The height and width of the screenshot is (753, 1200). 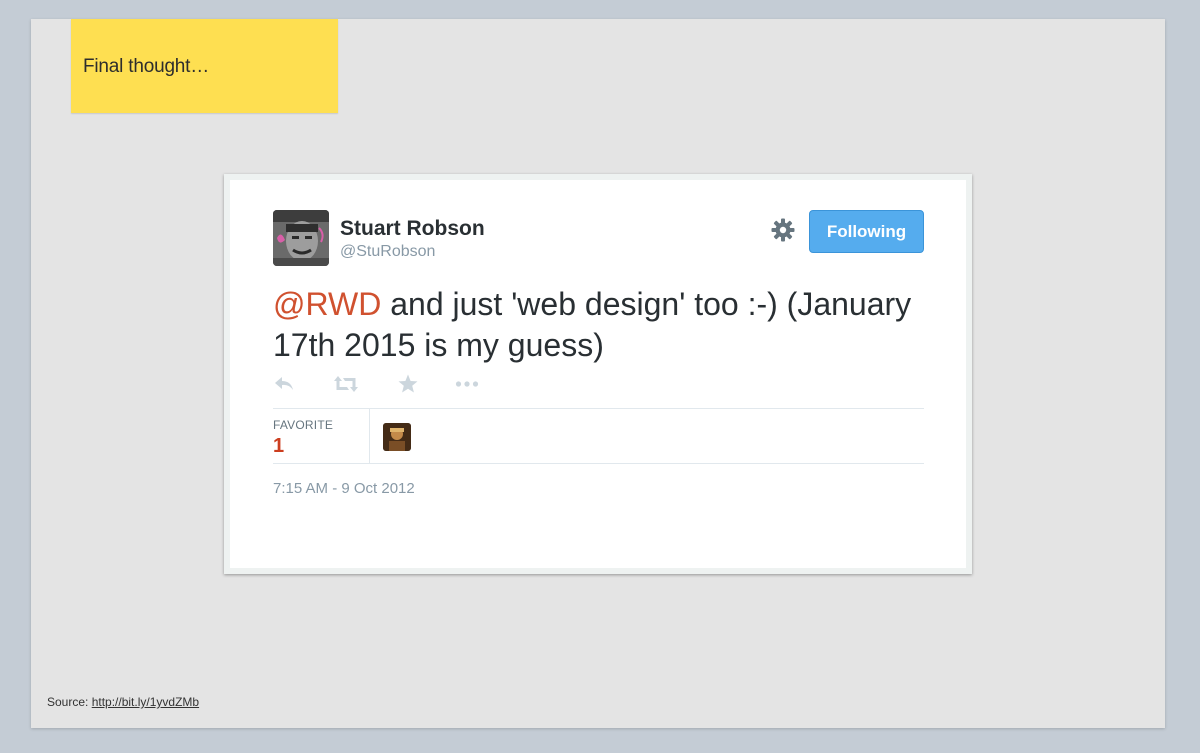 I want to click on stats-bottom-divider, so click(x=598, y=463).